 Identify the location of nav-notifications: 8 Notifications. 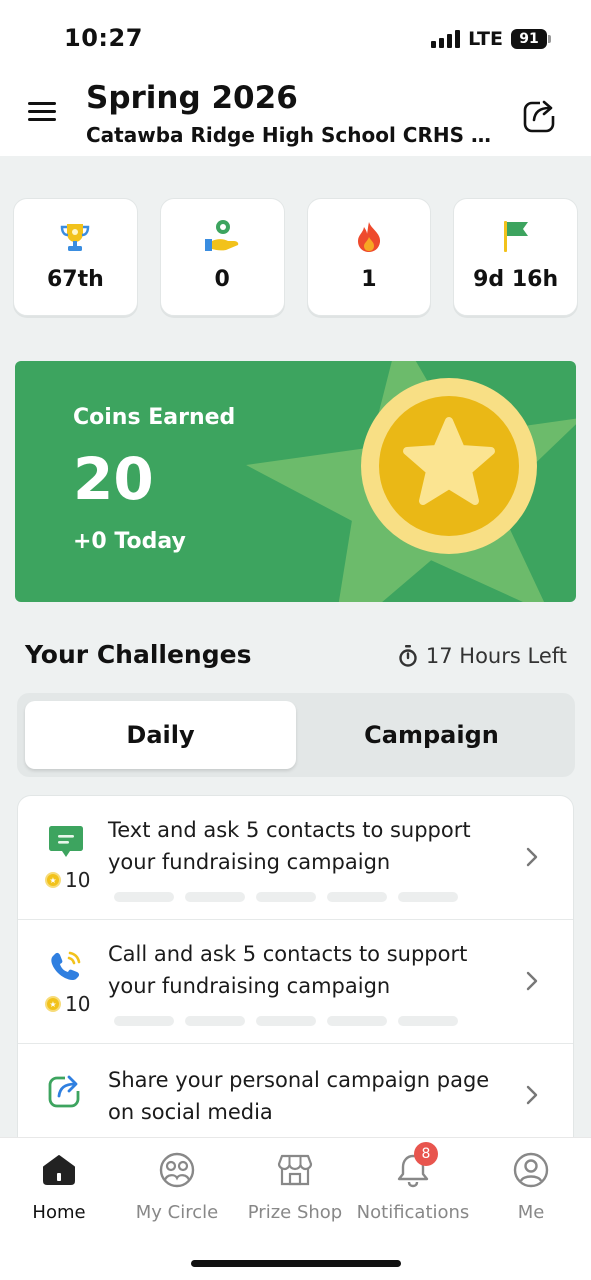
(413, 1182).